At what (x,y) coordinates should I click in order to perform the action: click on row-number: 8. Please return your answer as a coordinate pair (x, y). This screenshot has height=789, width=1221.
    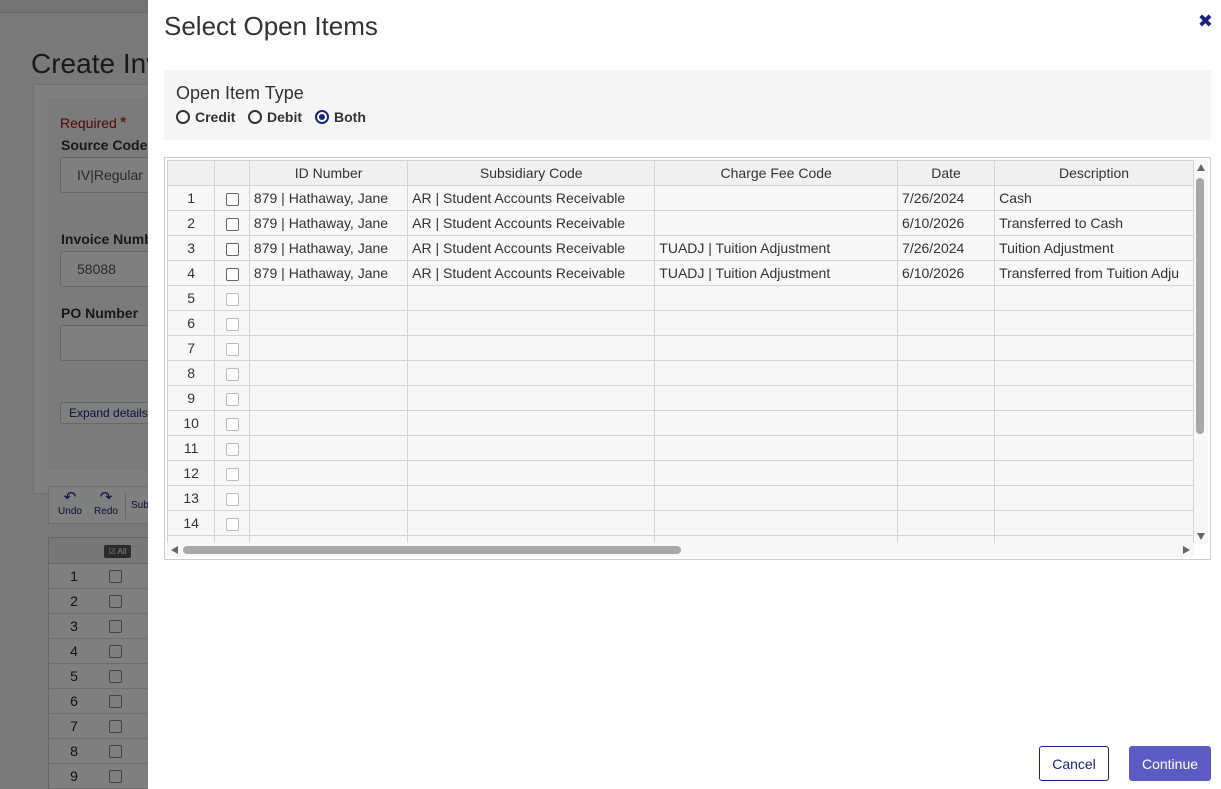
    Looking at the image, I should click on (191, 373).